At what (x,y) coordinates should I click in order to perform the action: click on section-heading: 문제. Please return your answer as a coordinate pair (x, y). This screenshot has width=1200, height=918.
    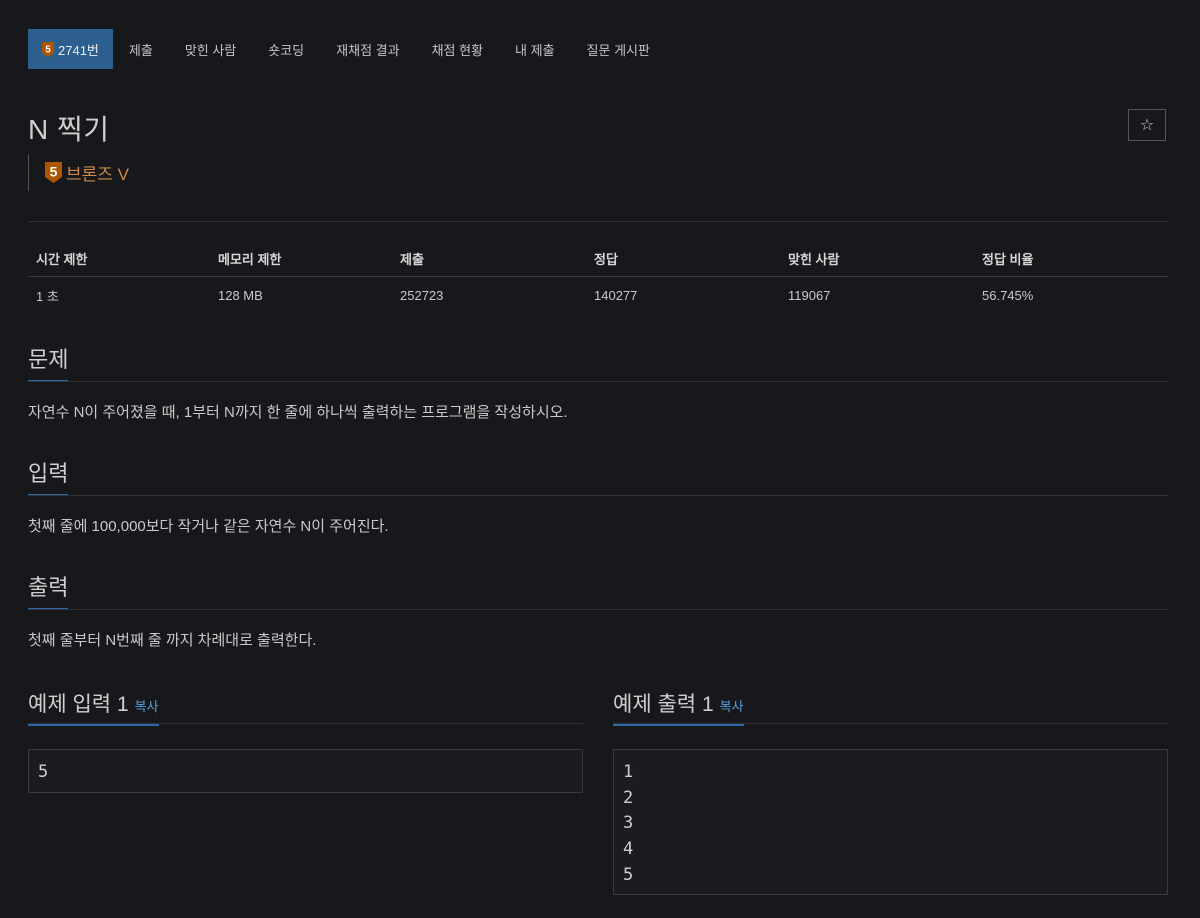
    Looking at the image, I should click on (598, 362).